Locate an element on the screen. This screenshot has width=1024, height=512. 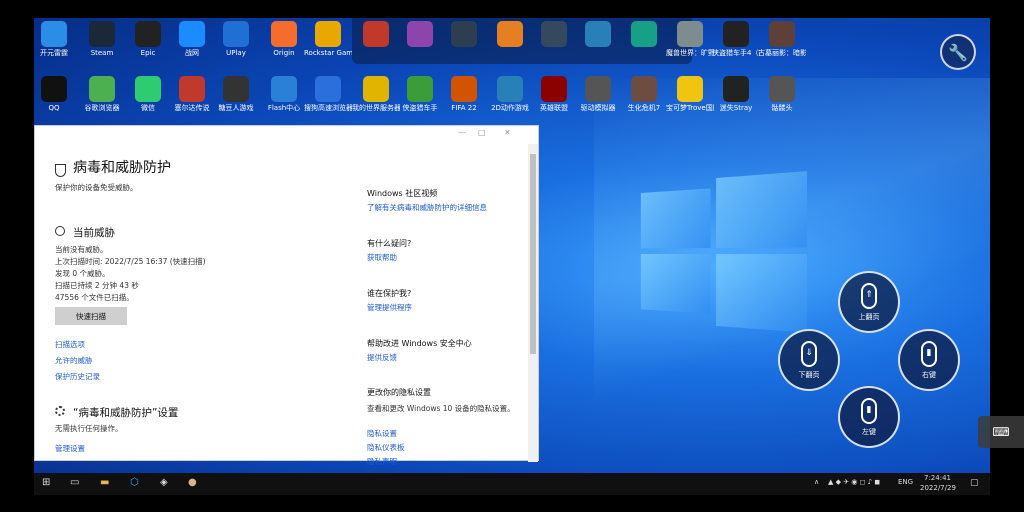
desktop-icon: Steam is located at coordinates (102, 45).